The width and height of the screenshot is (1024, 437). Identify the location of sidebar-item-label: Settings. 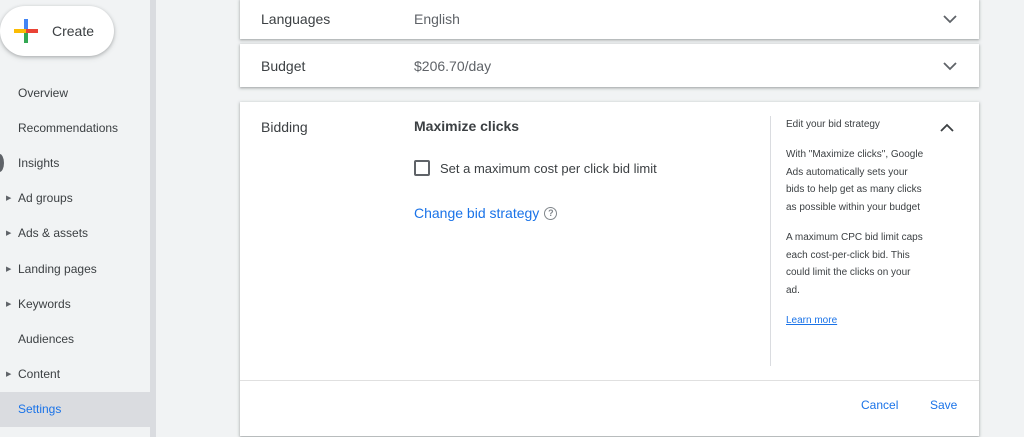
(40, 409).